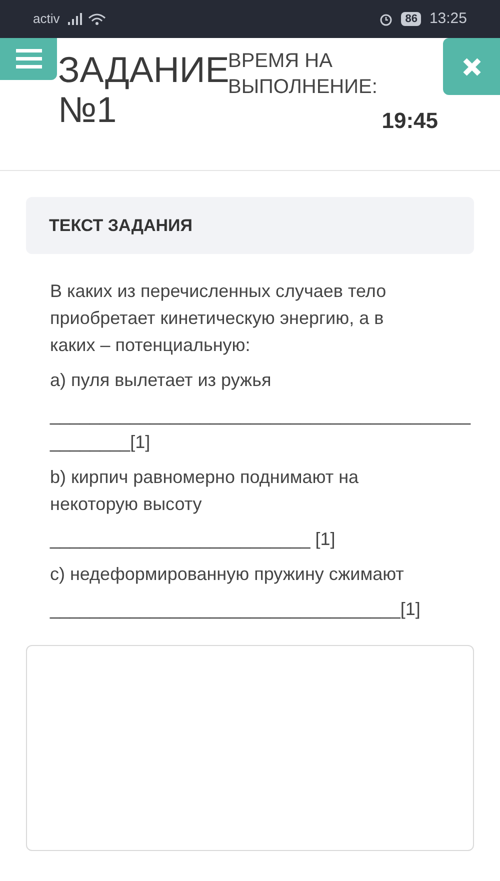  I want to click on menu-button, so click(28, 59).